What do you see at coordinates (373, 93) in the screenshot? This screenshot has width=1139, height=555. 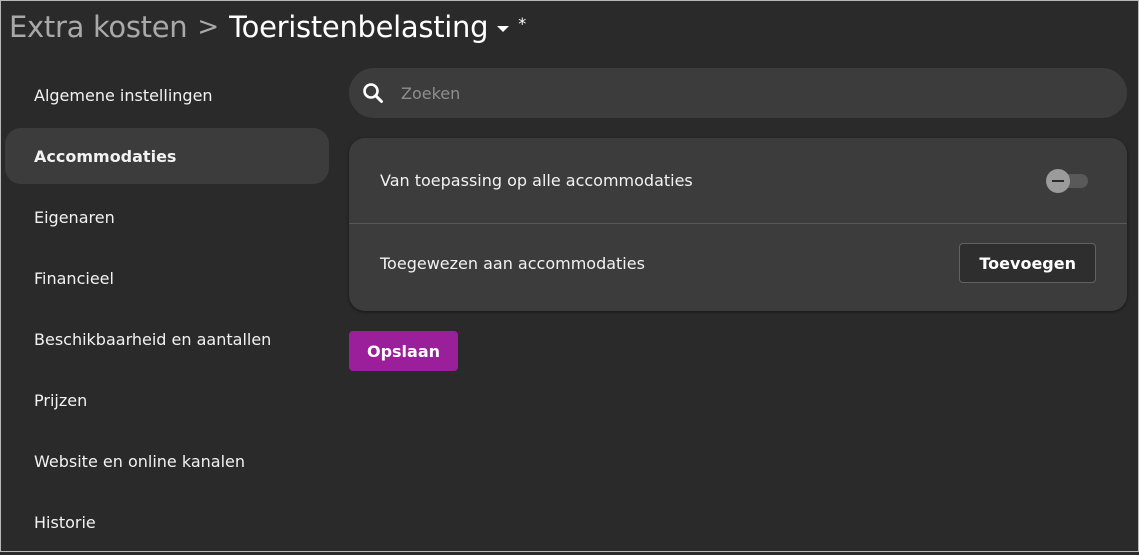 I see `search-icon` at bounding box center [373, 93].